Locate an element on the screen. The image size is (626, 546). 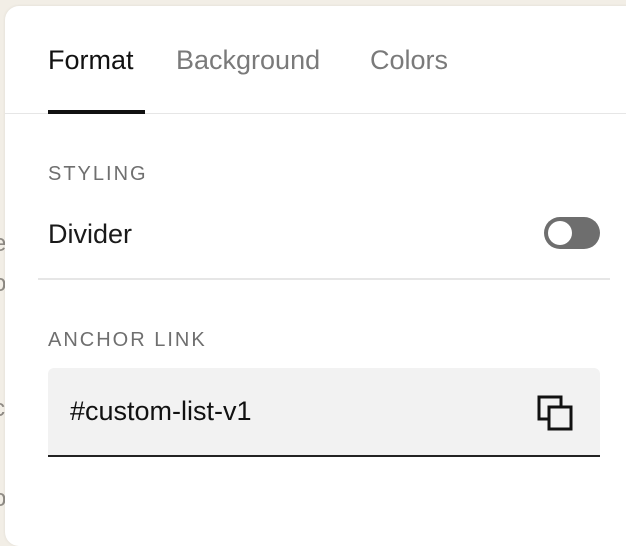
active-tab-indicator is located at coordinates (96, 112).